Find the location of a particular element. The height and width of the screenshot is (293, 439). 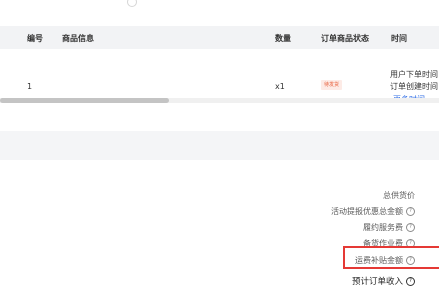

radio-icon is located at coordinates (132, 3).